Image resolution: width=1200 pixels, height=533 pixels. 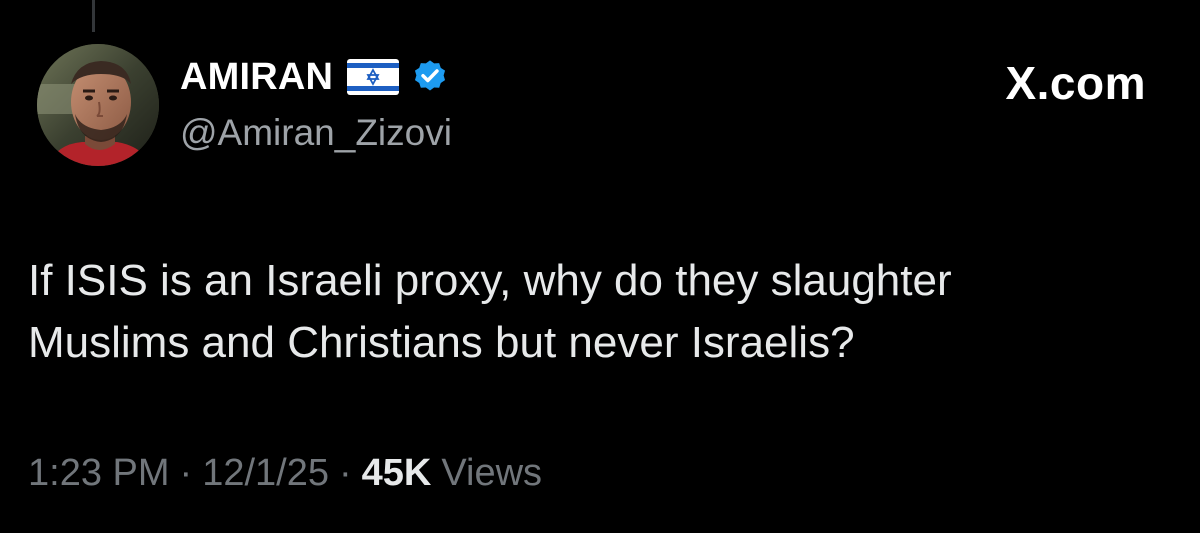 I want to click on x-brand-logo: X.com, so click(x=1075, y=83).